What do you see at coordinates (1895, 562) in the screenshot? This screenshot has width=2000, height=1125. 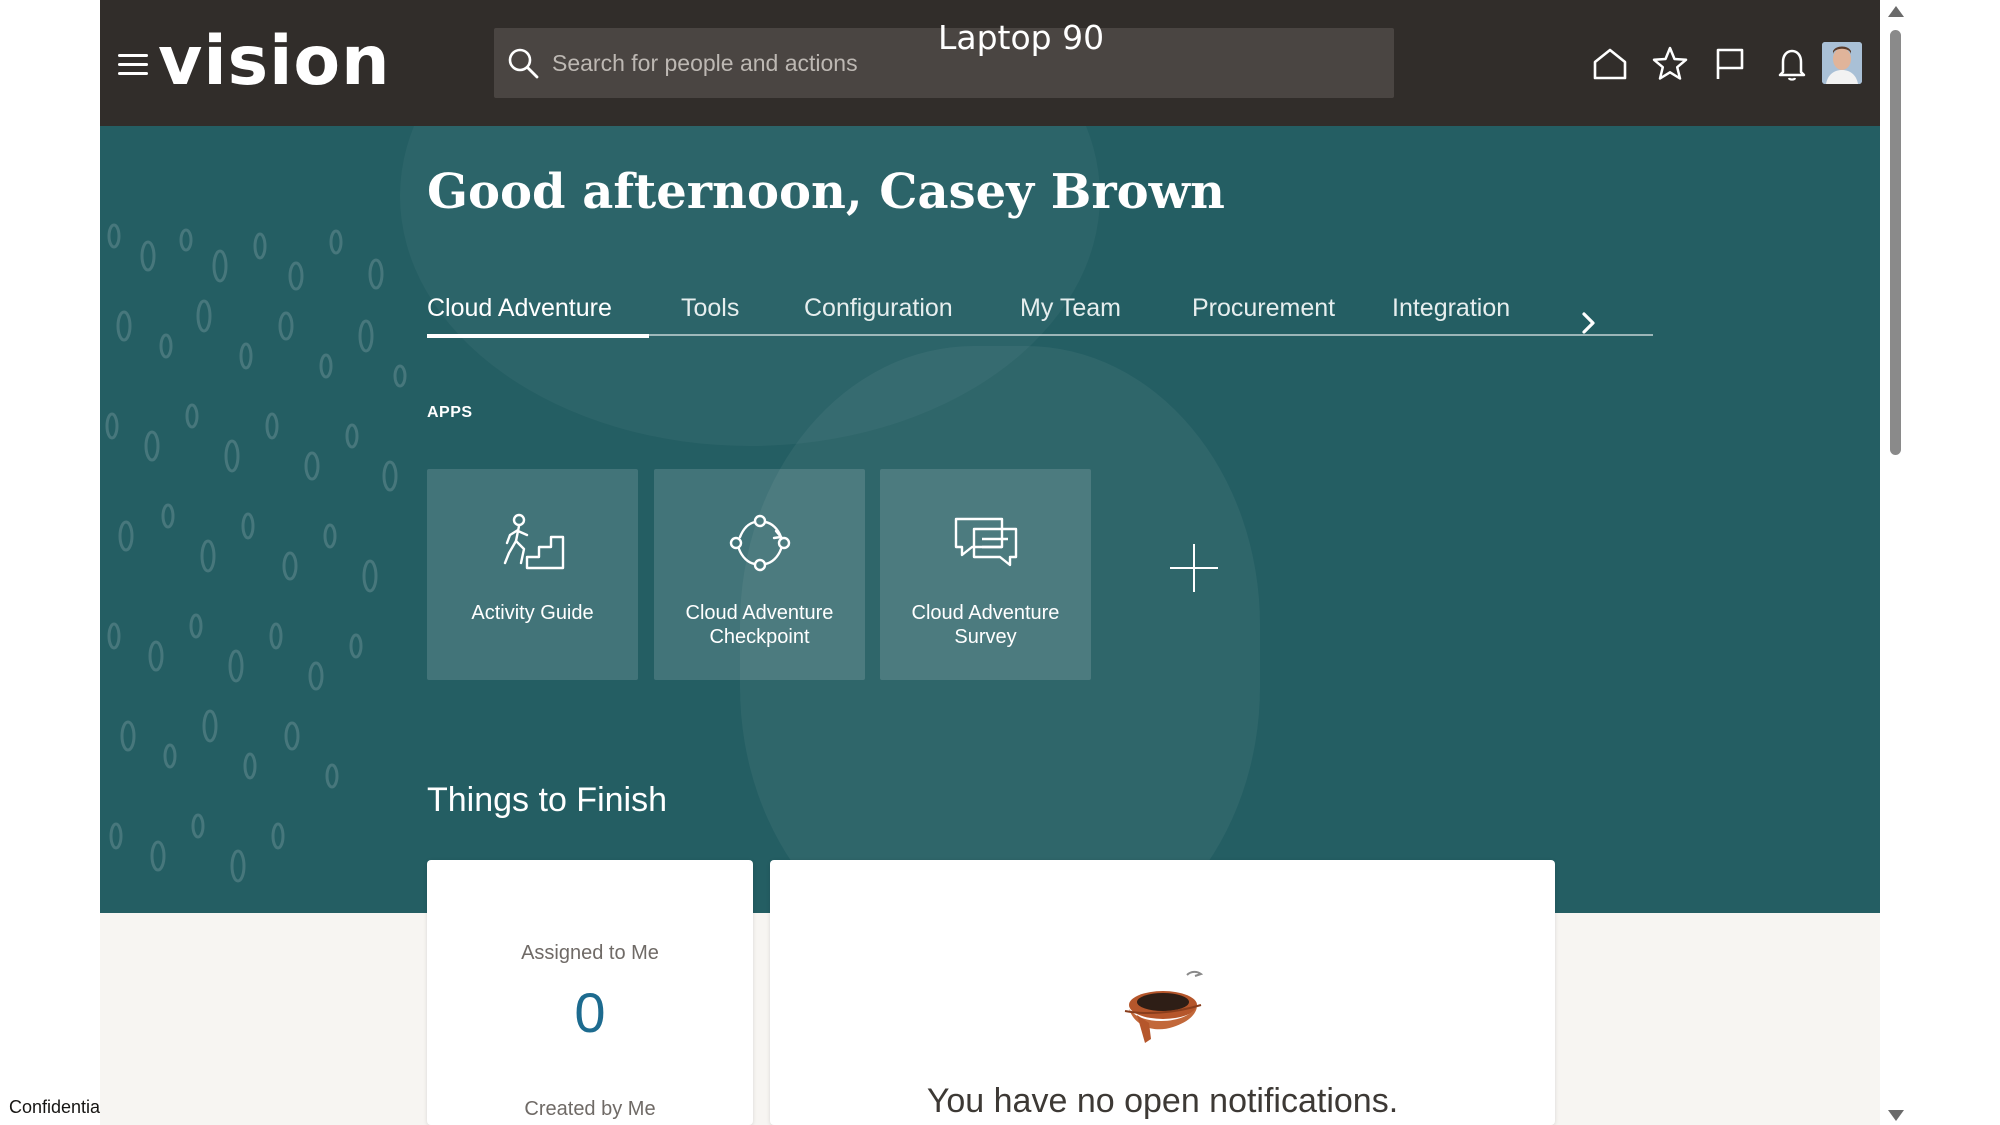 I see `page-scrollbar` at bounding box center [1895, 562].